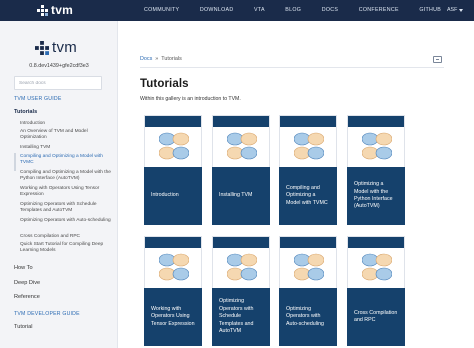 Image resolution: width=474 pixels, height=348 pixels. I want to click on gallery-card-introduction: Introduction, so click(173, 170).